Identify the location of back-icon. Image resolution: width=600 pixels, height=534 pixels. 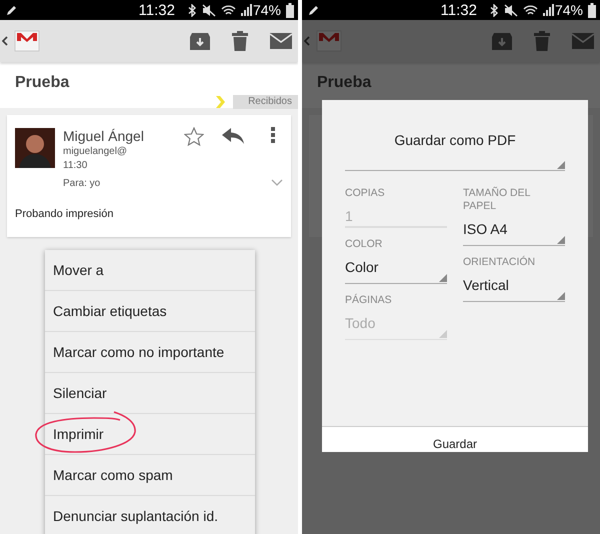
(5, 41).